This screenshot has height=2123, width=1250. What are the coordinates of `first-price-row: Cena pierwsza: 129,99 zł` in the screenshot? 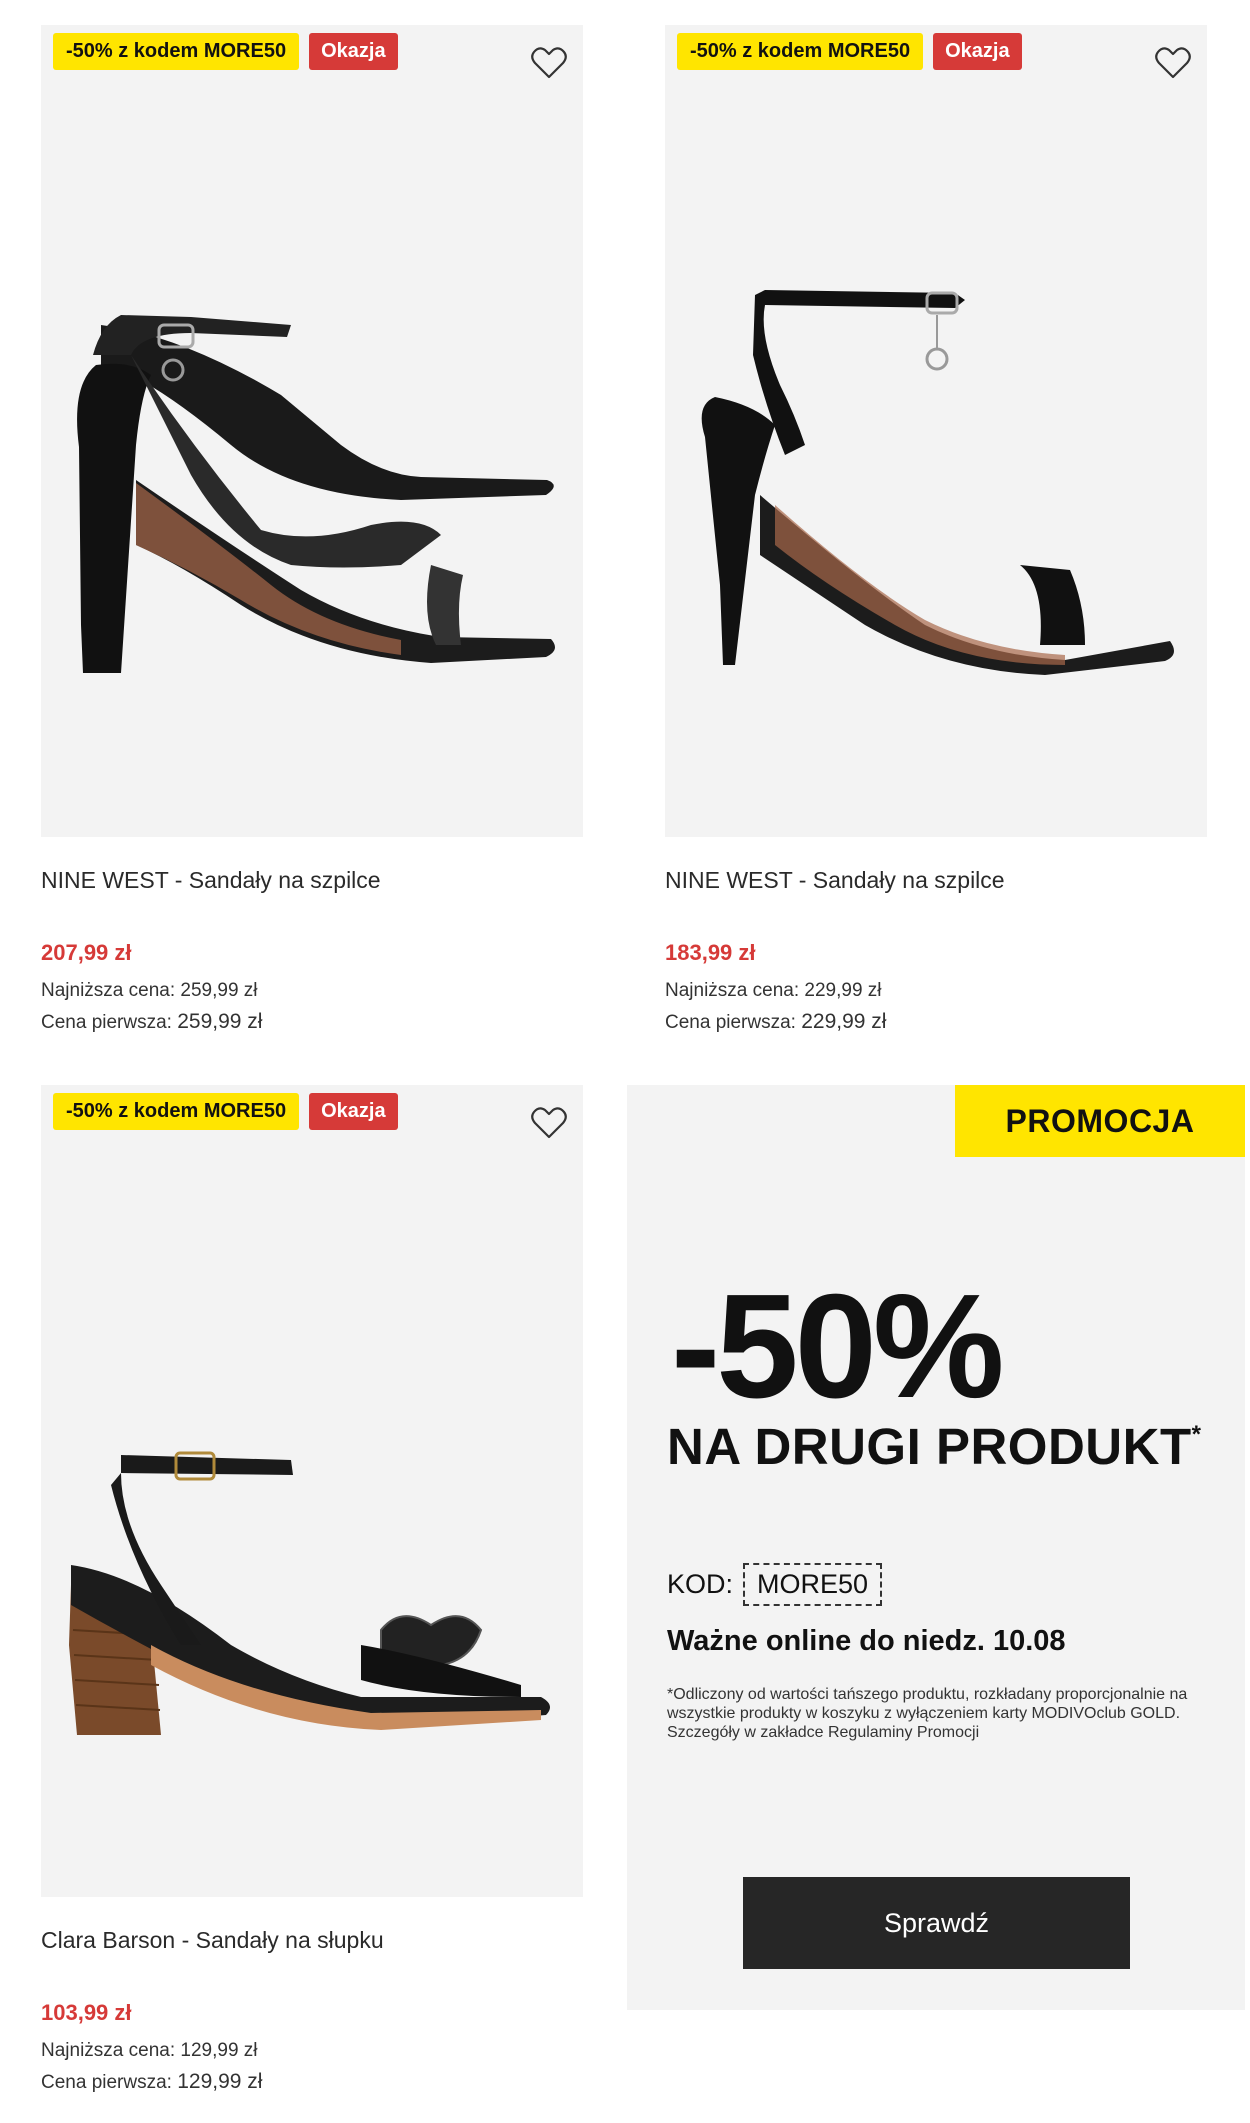 It's located at (151, 2082).